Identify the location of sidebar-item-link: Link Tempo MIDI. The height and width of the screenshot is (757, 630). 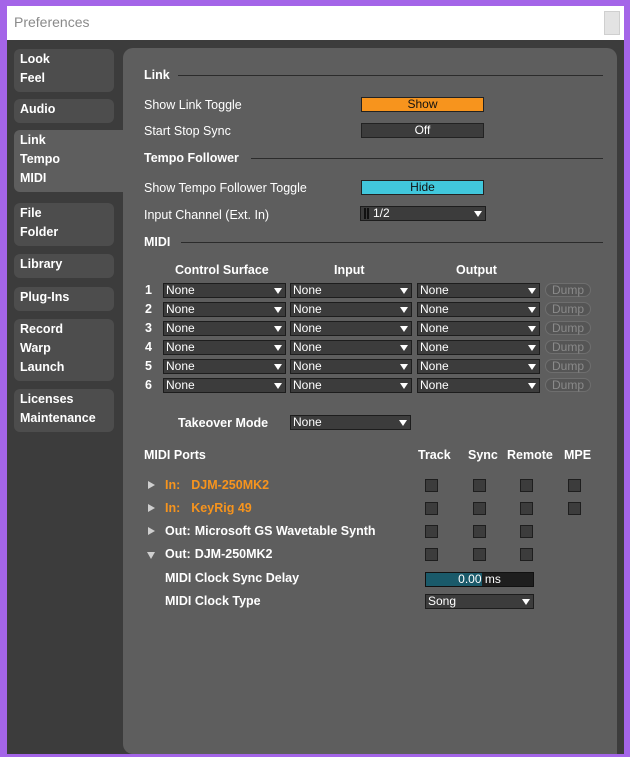
(72, 161).